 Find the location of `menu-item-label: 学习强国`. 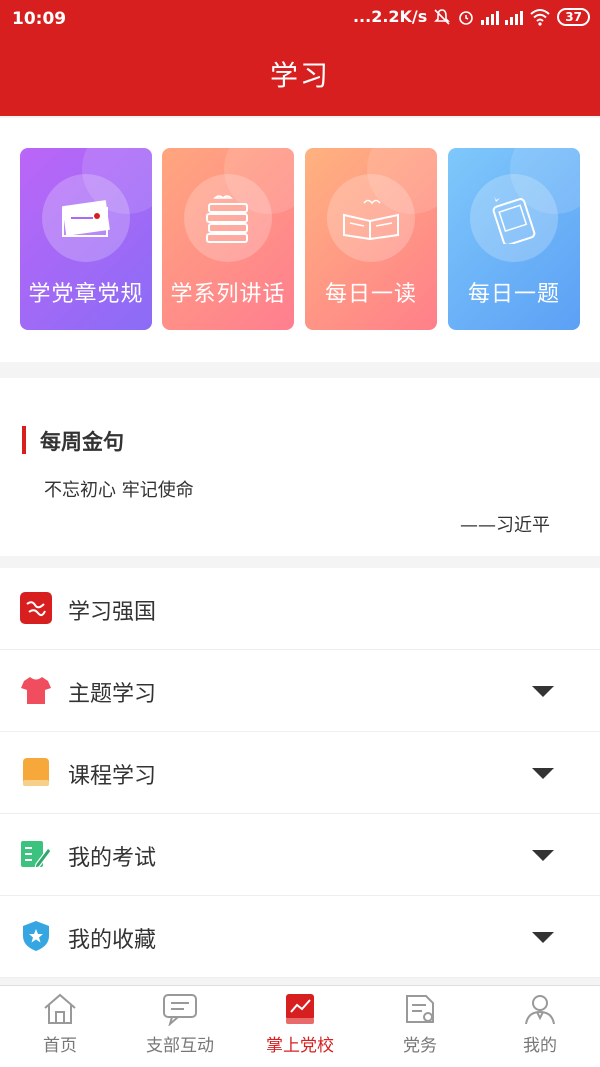

menu-item-label: 学习强国 is located at coordinates (112, 612).